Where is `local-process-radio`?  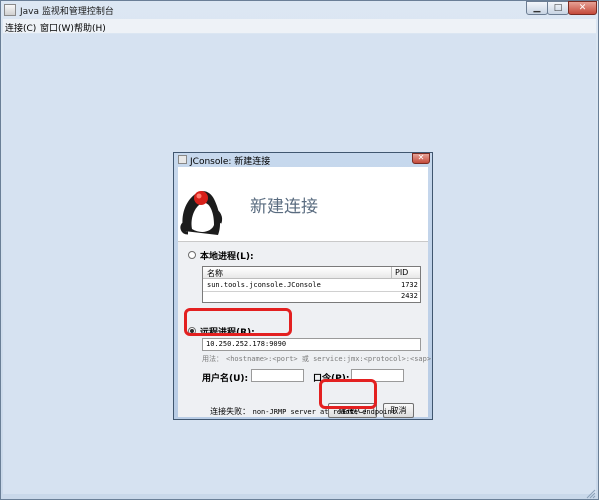
local-process-radio is located at coordinates (192, 255).